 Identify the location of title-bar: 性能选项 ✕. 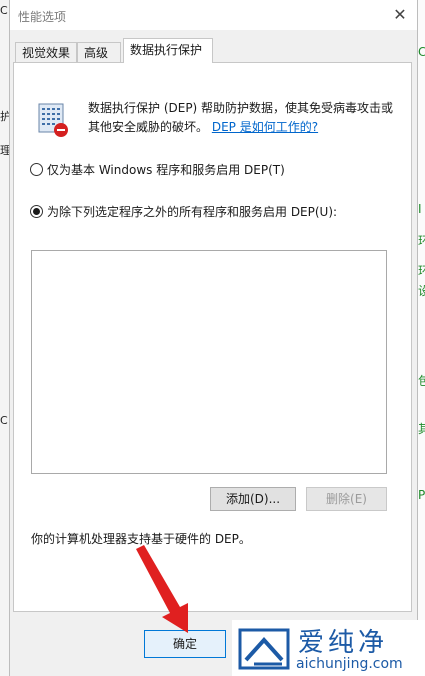
(213, 15).